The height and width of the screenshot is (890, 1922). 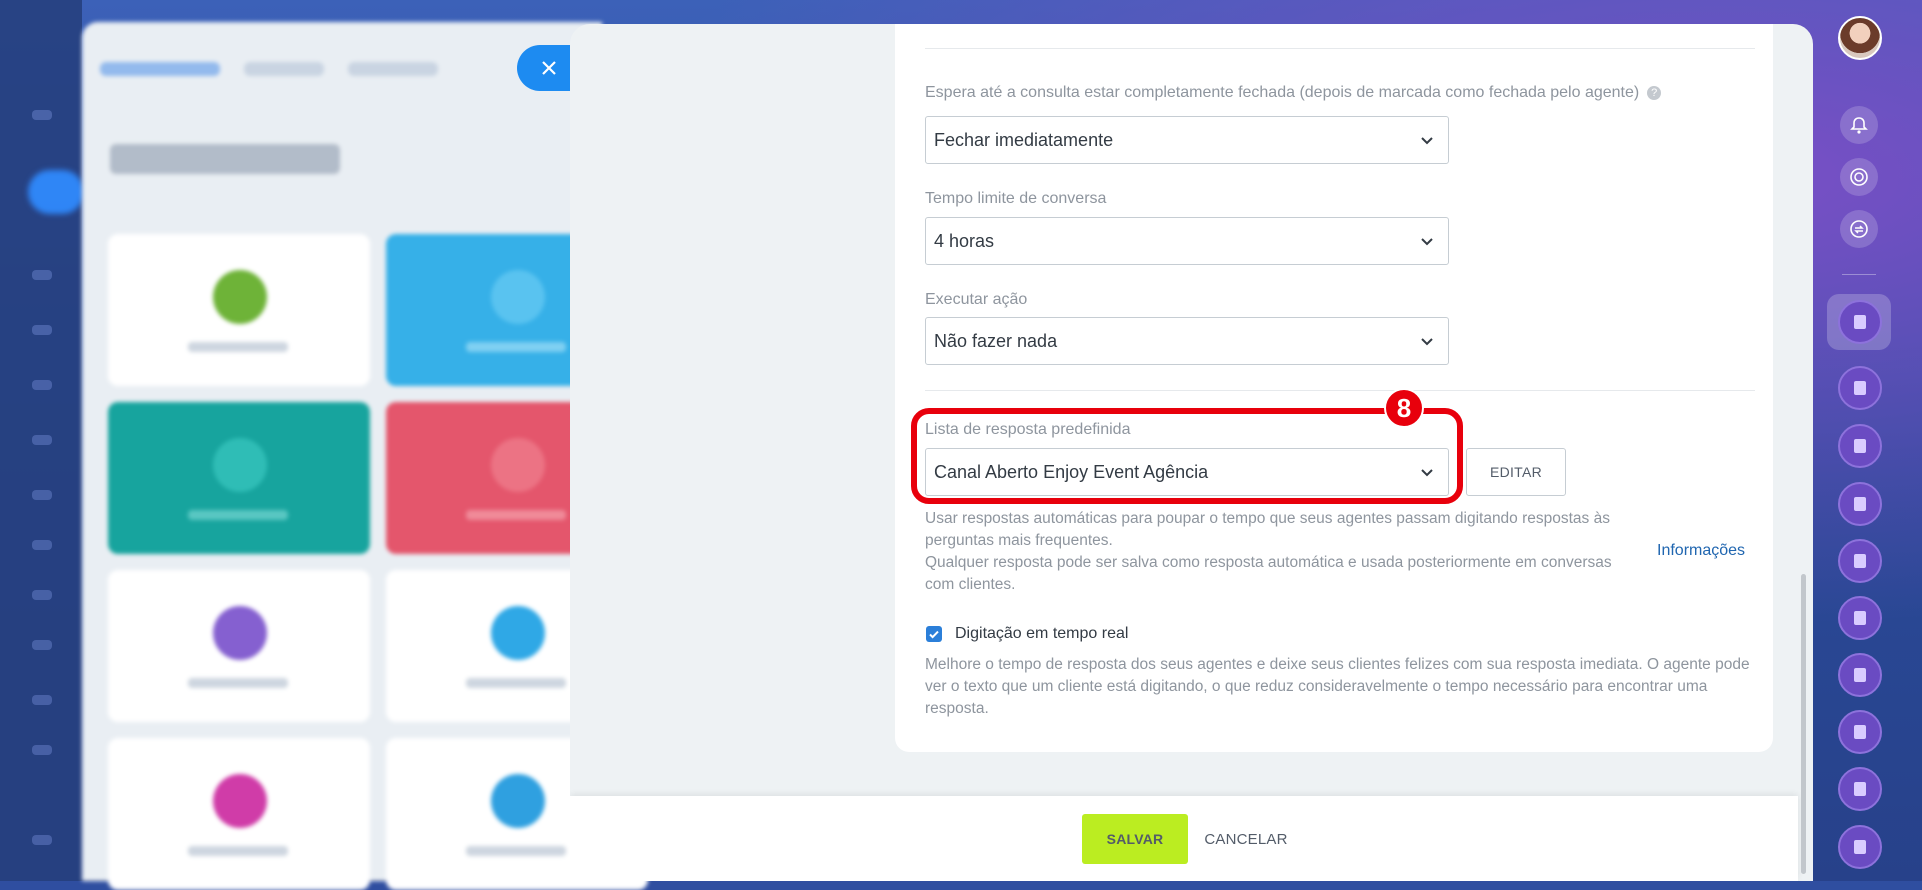 What do you see at coordinates (1859, 229) in the screenshot?
I see `sync-icon` at bounding box center [1859, 229].